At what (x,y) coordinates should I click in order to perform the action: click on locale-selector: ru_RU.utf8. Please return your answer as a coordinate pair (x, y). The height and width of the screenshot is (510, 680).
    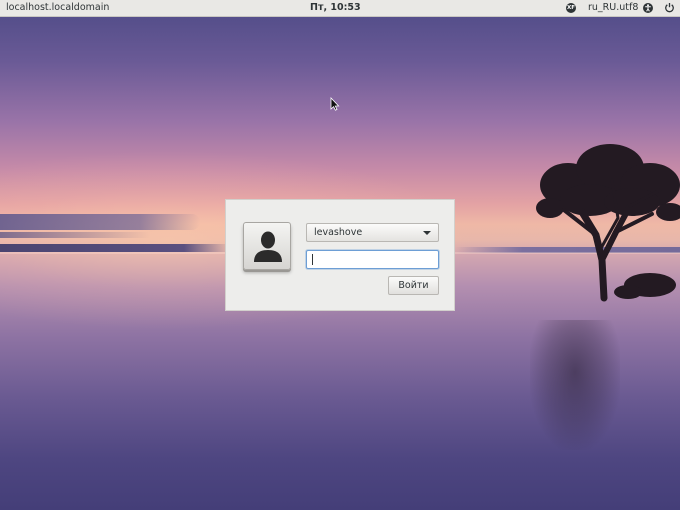
    Looking at the image, I should click on (613, 7).